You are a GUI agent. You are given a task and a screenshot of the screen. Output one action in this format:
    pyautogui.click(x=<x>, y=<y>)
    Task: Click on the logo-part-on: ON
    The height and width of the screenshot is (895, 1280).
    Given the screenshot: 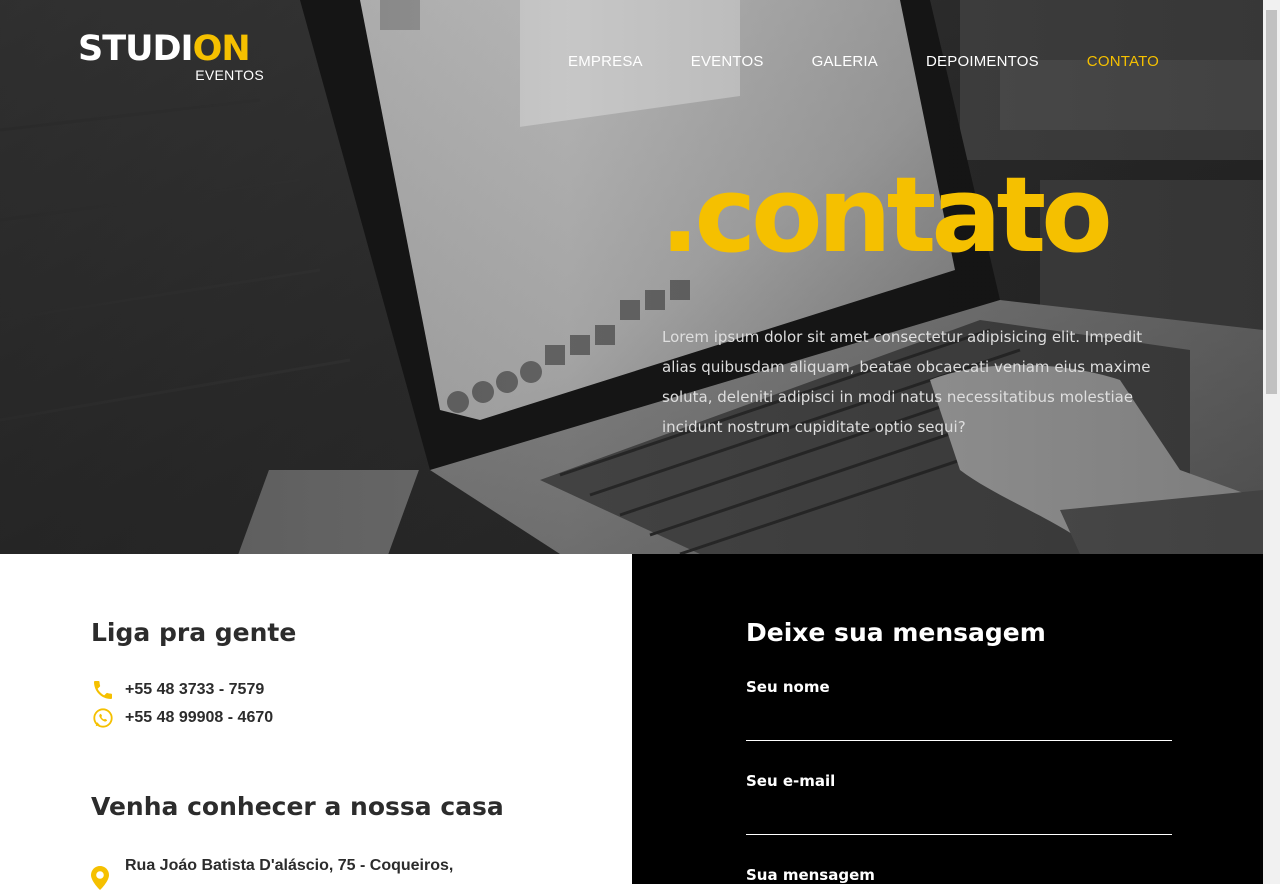 What is the action you would take?
    pyautogui.click(x=221, y=49)
    